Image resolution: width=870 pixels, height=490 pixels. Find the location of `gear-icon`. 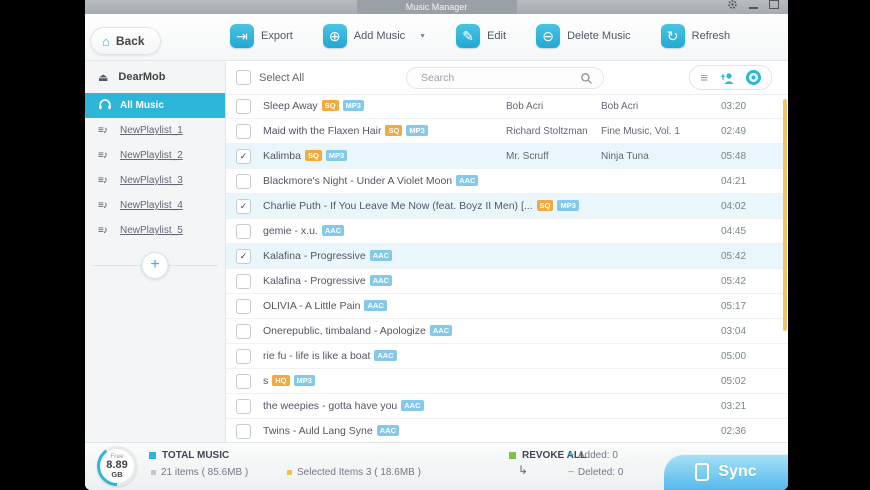

gear-icon is located at coordinates (732, 7).